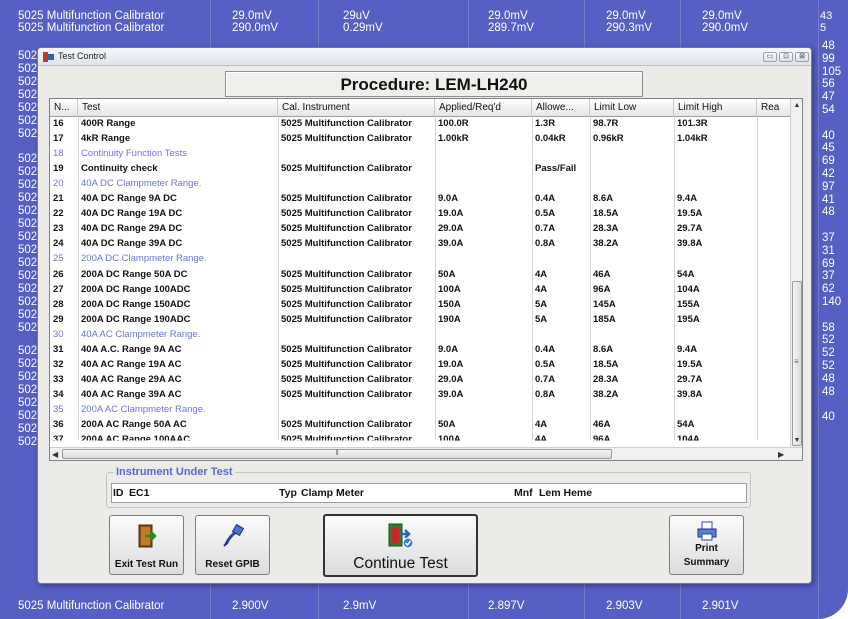 The image size is (848, 619). I want to click on cell-low: 185A, so click(604, 319).